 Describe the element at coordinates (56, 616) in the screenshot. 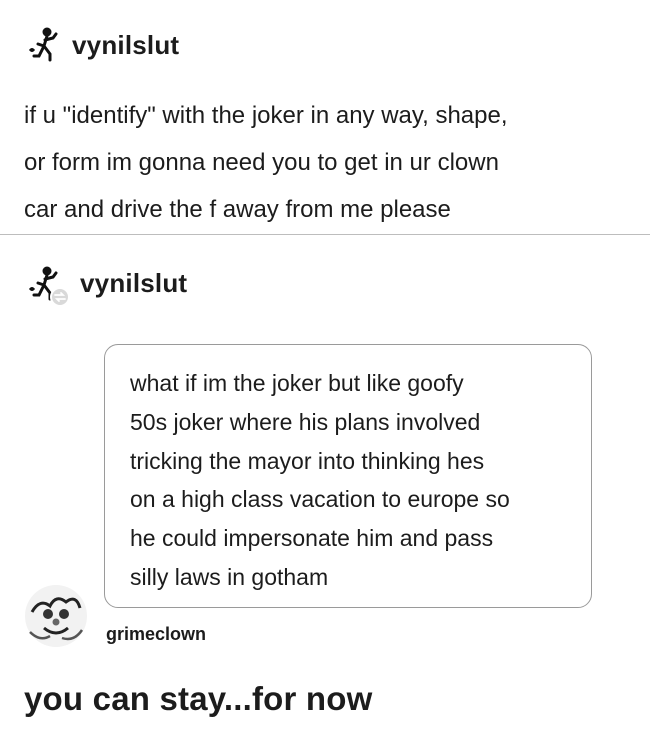

I see `clown-avatar-icon` at that location.